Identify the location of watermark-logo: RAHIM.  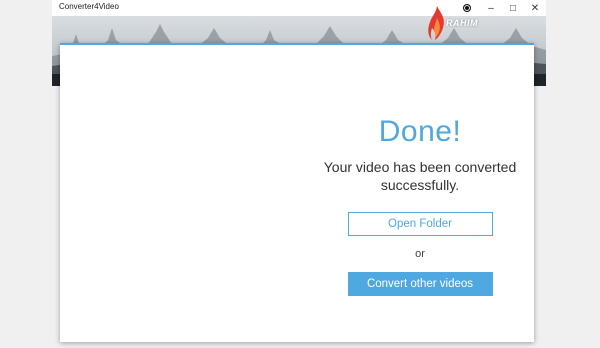
(466, 26).